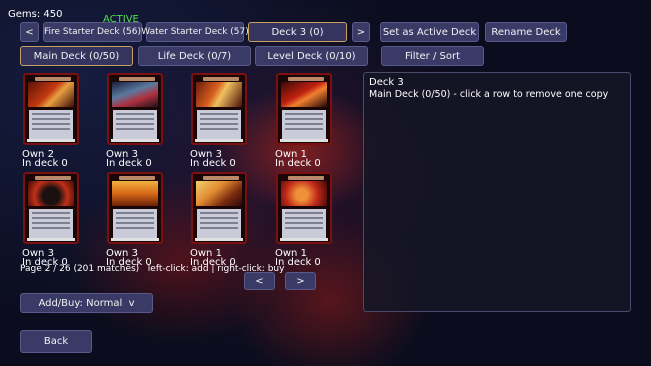 This screenshot has width=651, height=366. What do you see at coordinates (300, 281) in the screenshot?
I see `page-next-button: >` at bounding box center [300, 281].